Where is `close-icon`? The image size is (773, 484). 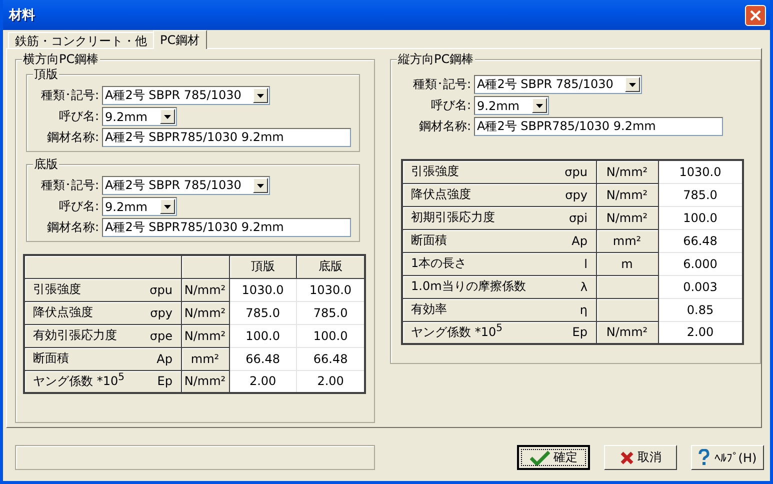
close-icon is located at coordinates (755, 15).